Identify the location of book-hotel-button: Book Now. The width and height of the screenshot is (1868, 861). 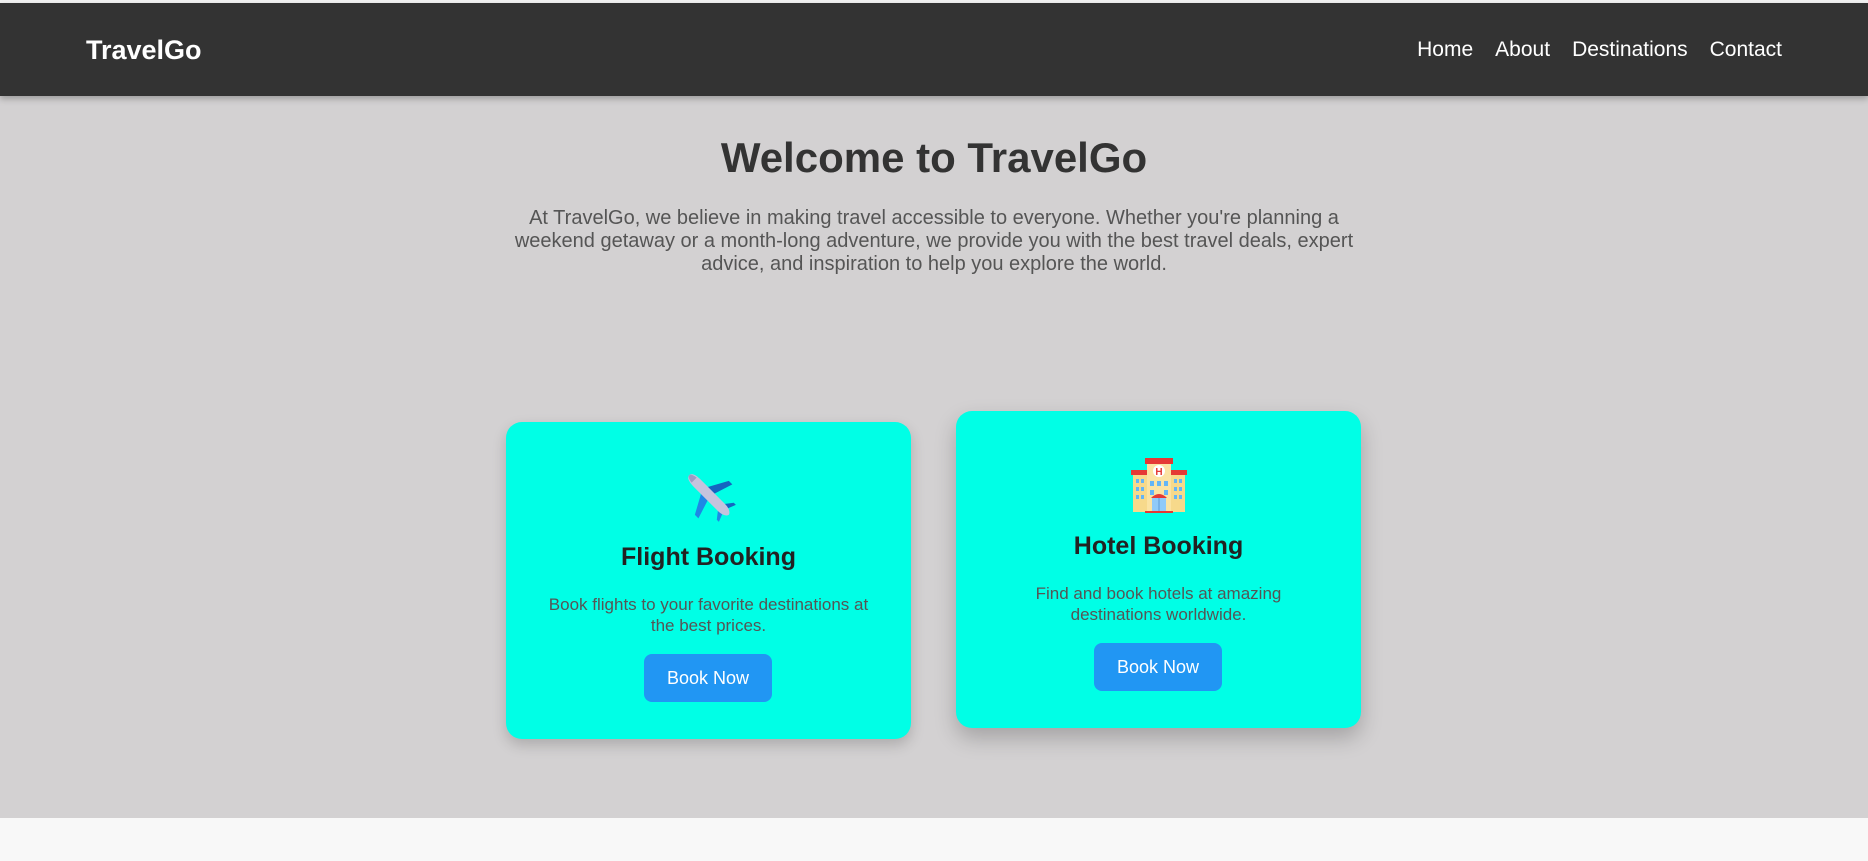
(1158, 667).